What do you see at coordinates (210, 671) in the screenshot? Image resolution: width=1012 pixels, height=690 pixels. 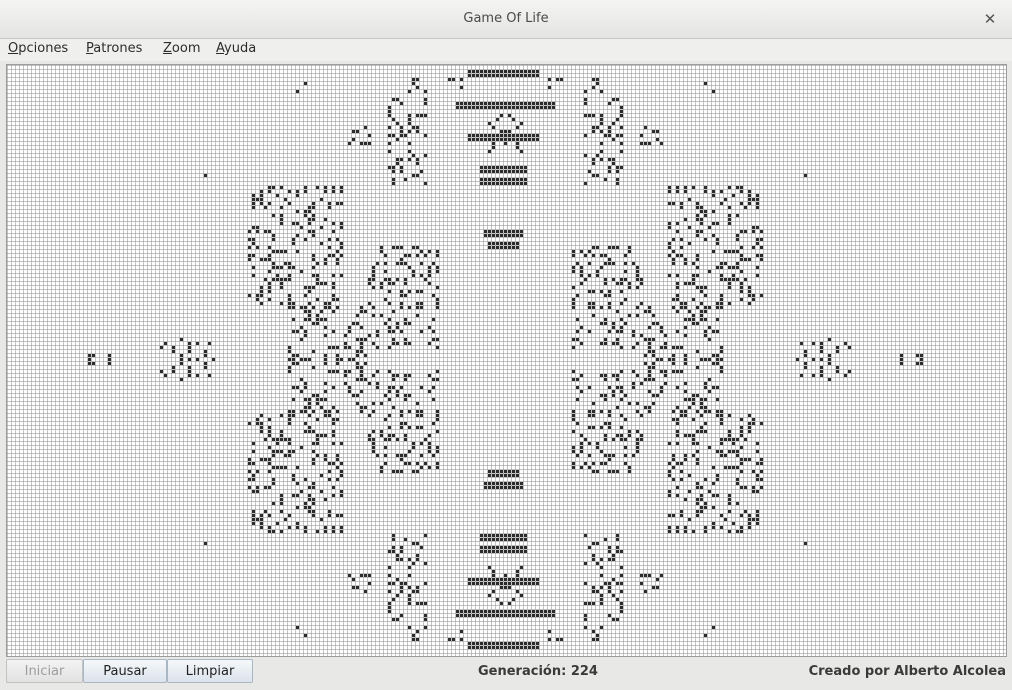 I see `clear-button: Limpiar` at bounding box center [210, 671].